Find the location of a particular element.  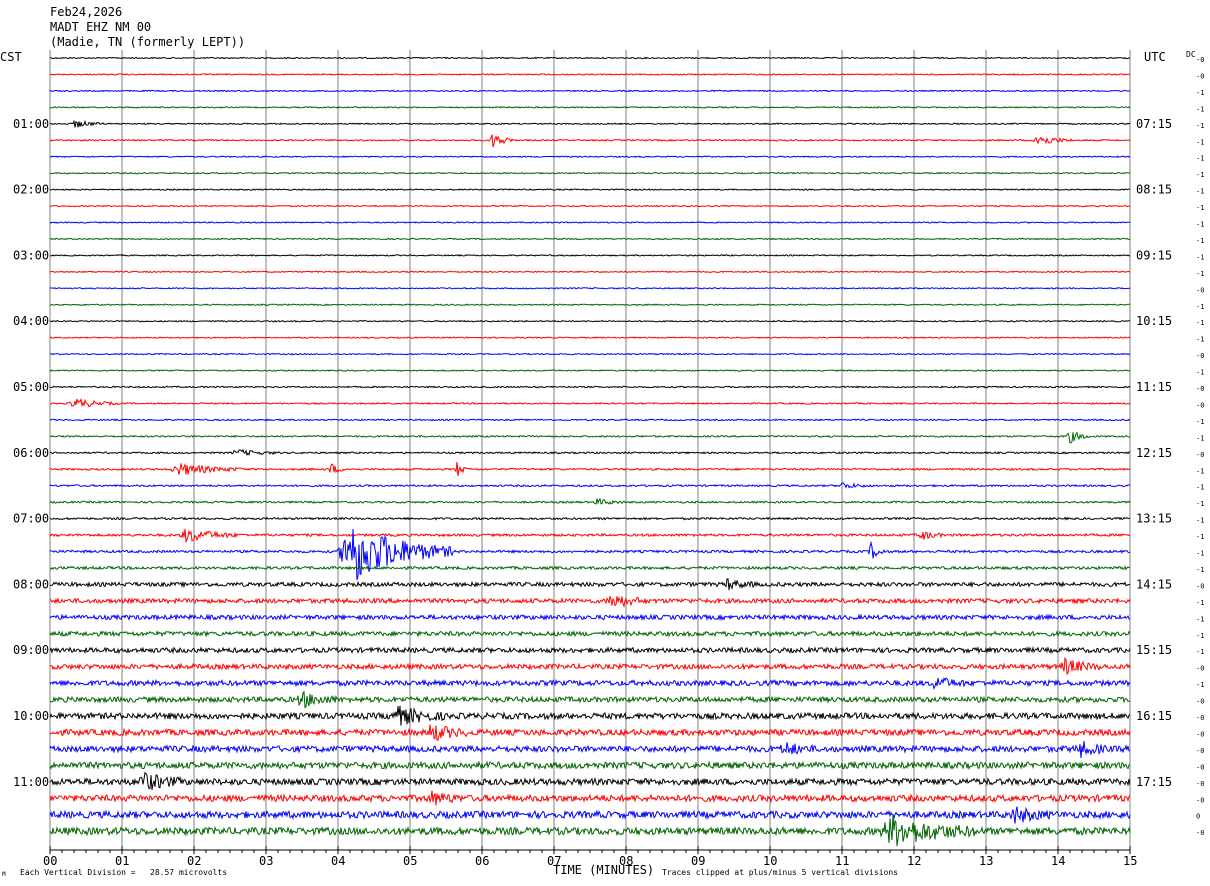

x-axis-title: TIME (MINUTES) is located at coordinates (603, 870).